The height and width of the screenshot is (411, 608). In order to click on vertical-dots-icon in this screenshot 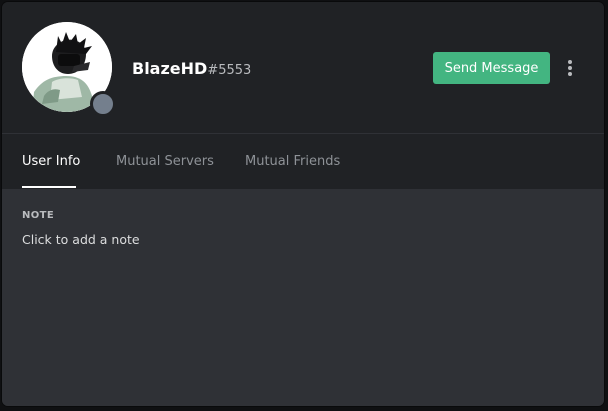, I will do `click(570, 68)`.